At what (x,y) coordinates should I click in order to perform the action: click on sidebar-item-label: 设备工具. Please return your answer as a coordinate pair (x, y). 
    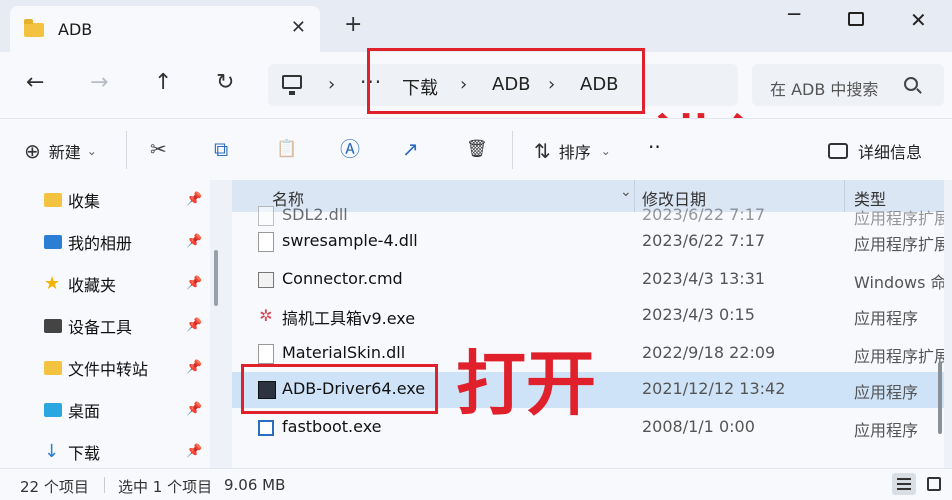
    Looking at the image, I should click on (100, 327).